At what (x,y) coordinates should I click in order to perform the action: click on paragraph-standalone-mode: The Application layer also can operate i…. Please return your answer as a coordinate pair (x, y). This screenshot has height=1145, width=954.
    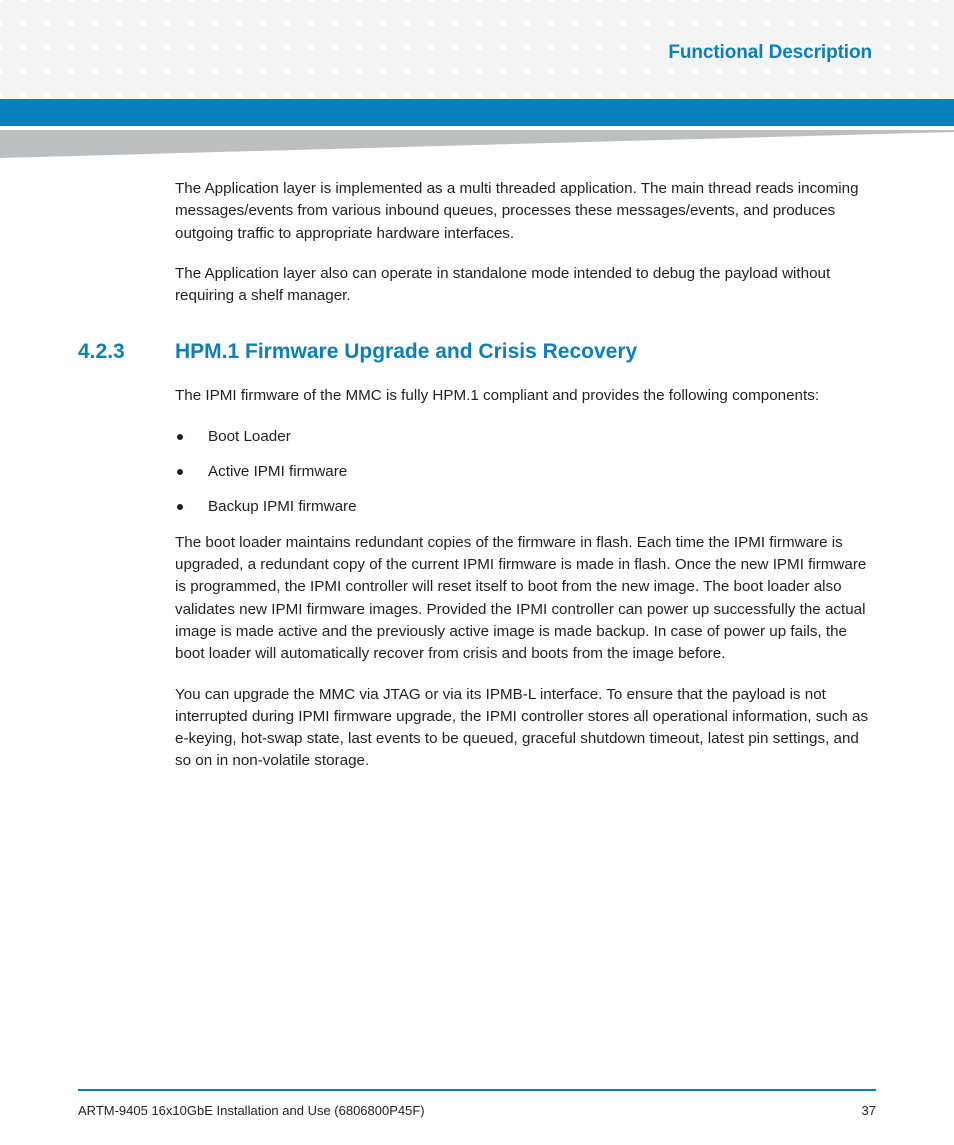
    Looking at the image, I should click on (503, 284).